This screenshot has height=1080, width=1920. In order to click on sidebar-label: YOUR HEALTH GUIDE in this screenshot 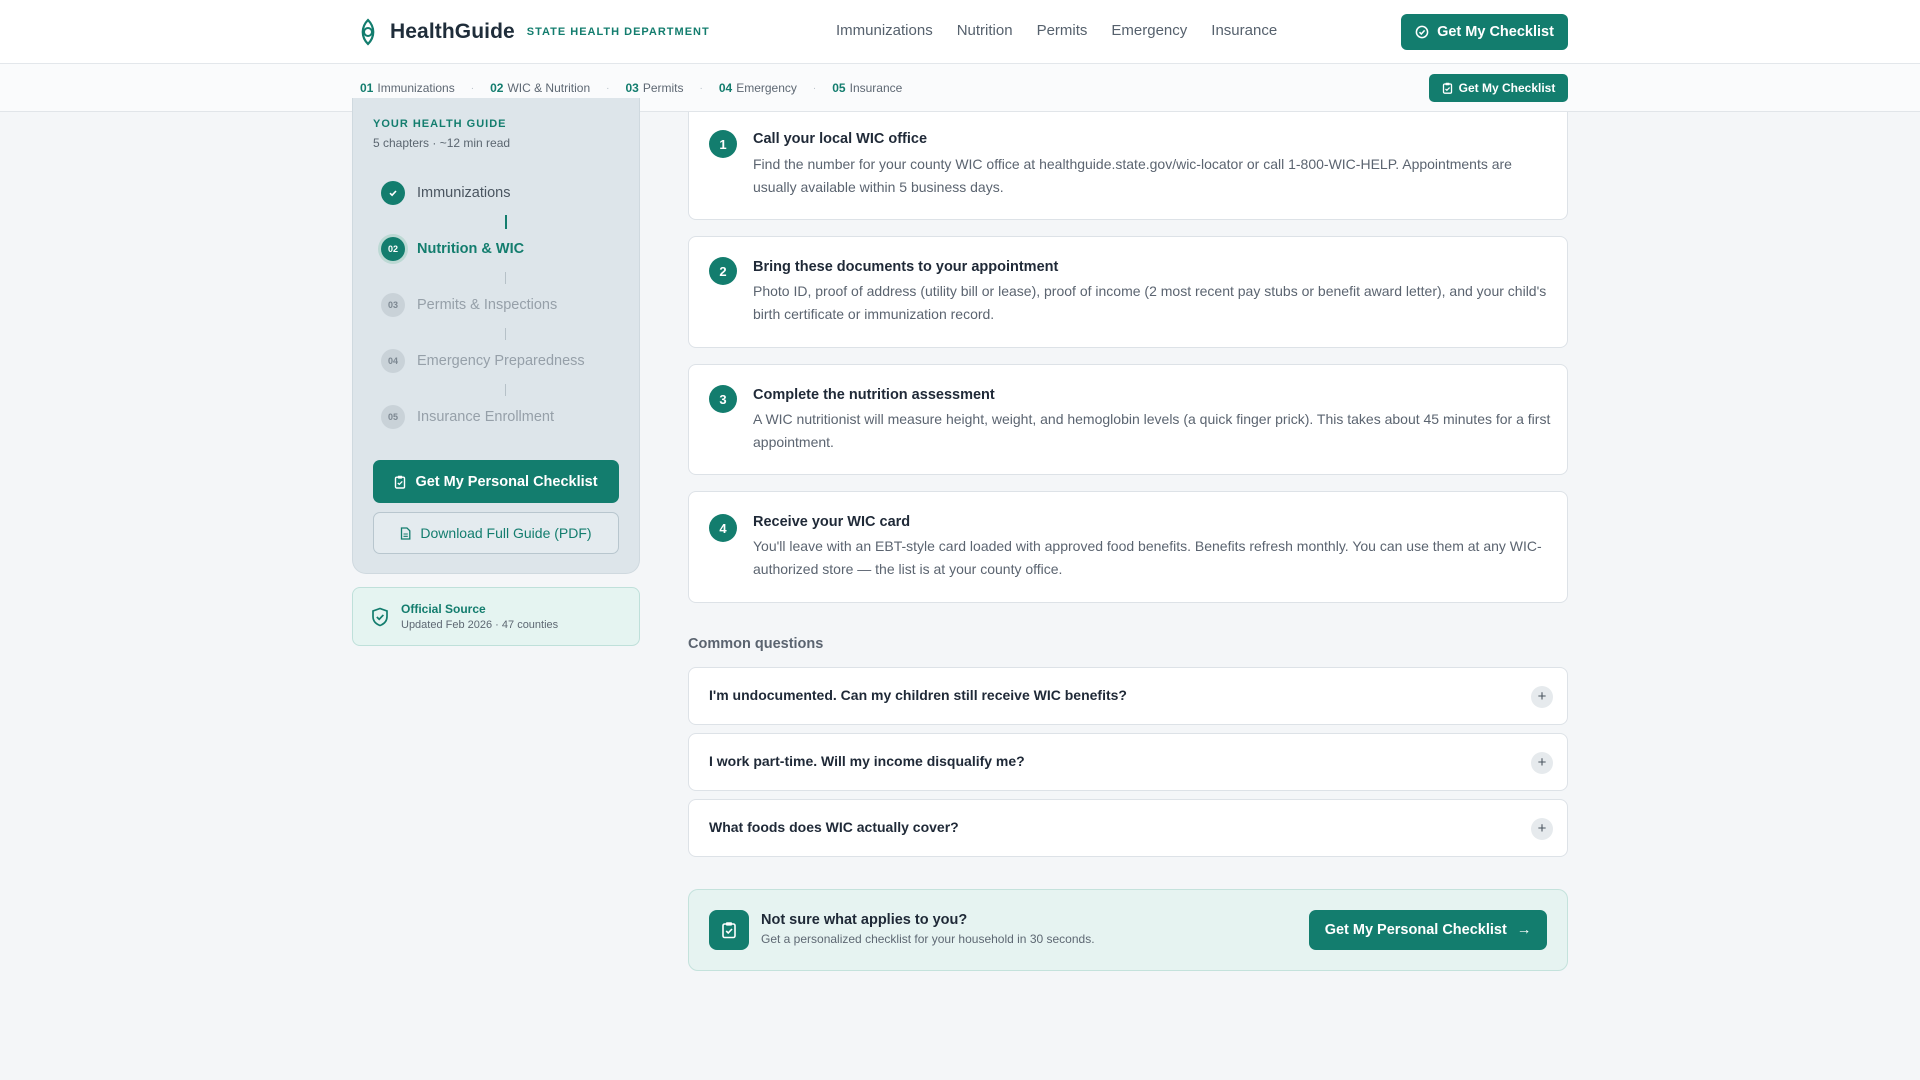, I will do `click(440, 124)`.